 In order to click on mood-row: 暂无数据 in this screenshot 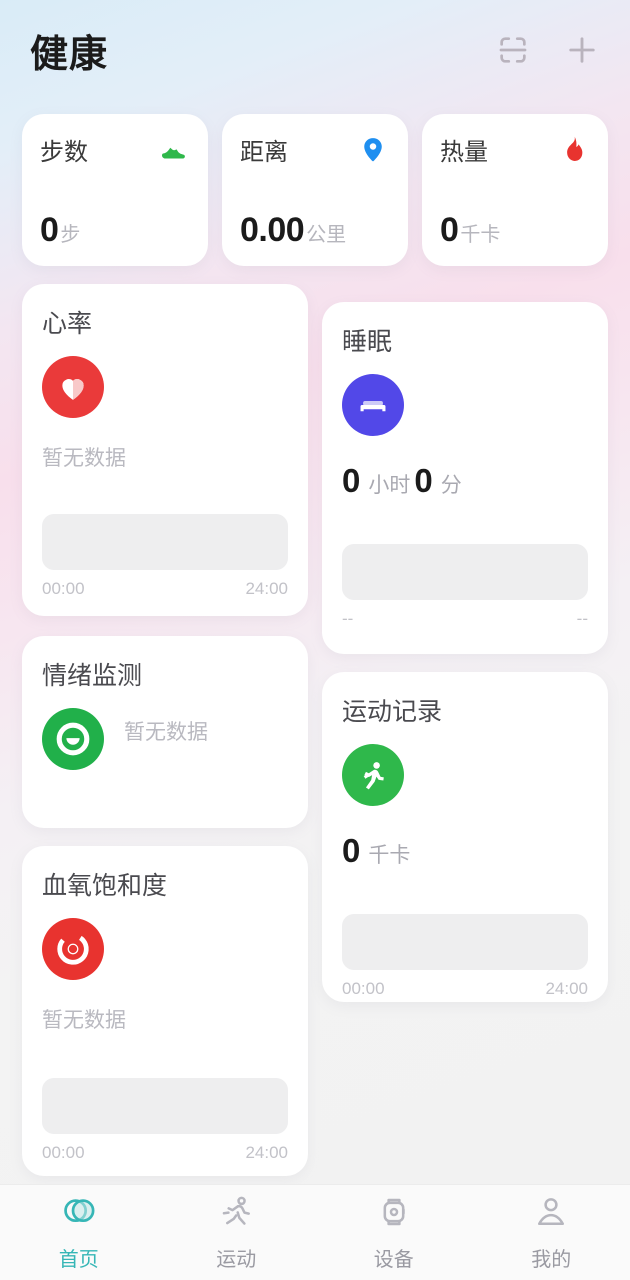, I will do `click(165, 731)`.